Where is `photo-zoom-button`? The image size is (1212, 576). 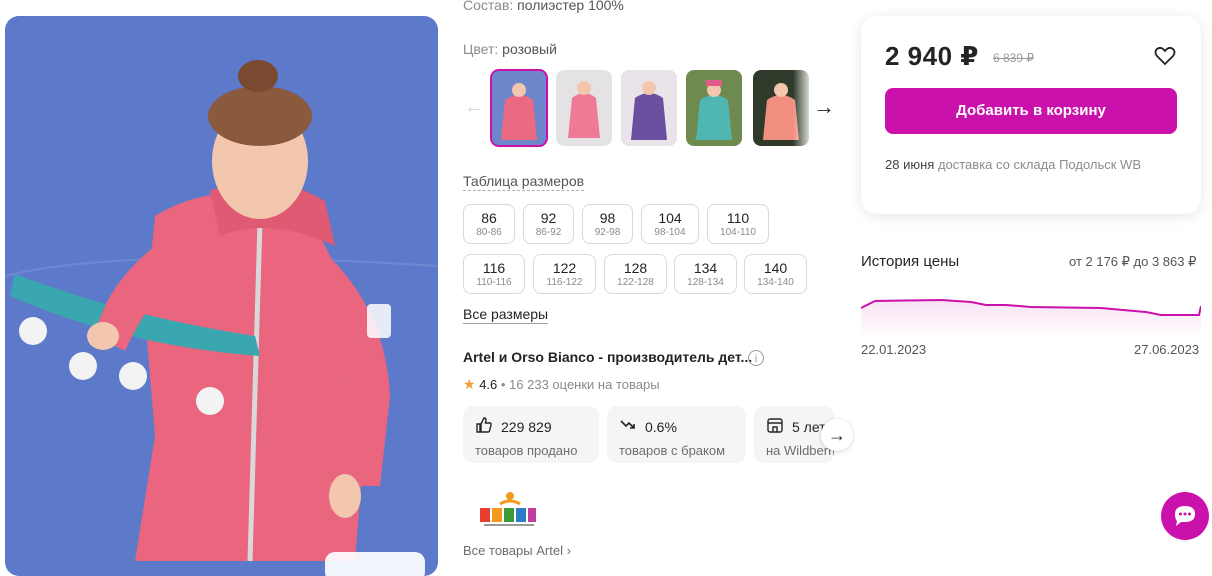
photo-zoom-button is located at coordinates (375, 564).